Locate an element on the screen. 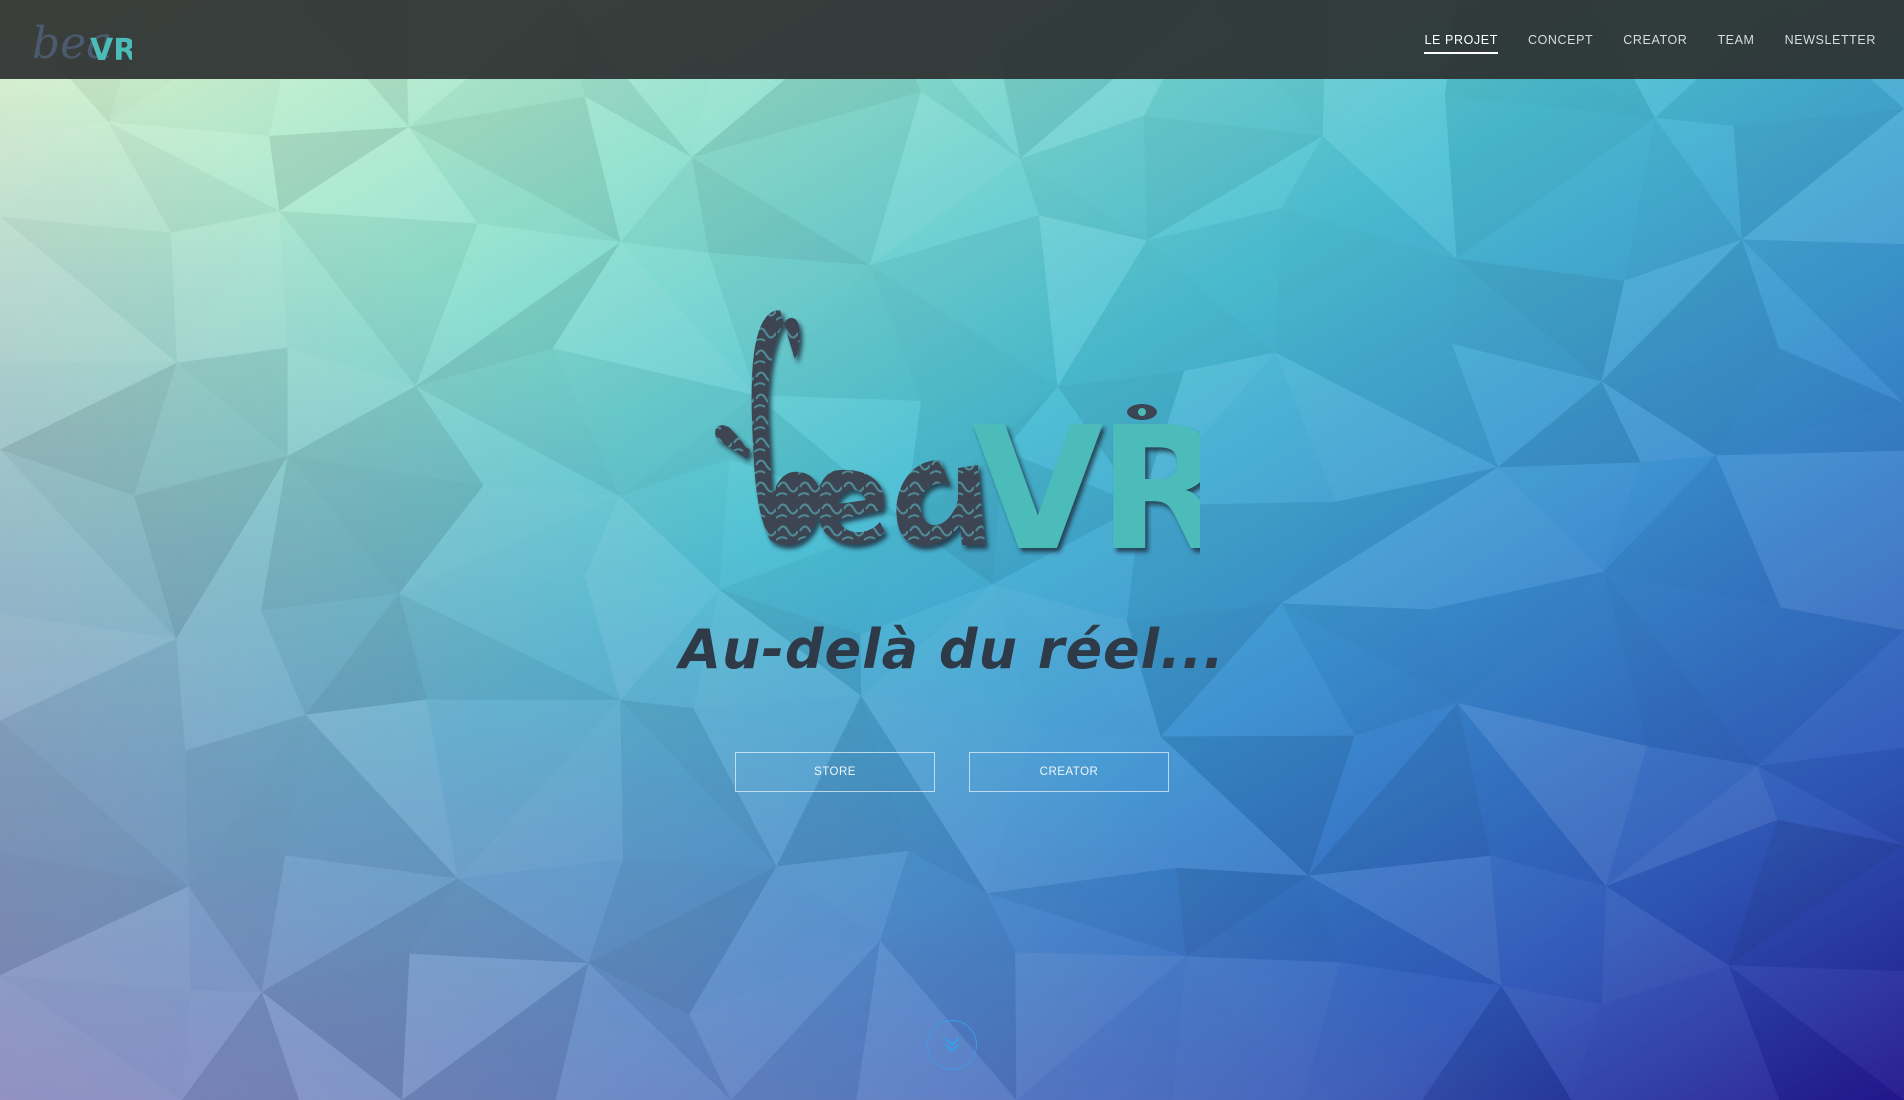 Image resolution: width=1904 pixels, height=1100 pixels. scroll-down-button is located at coordinates (952, 1045).